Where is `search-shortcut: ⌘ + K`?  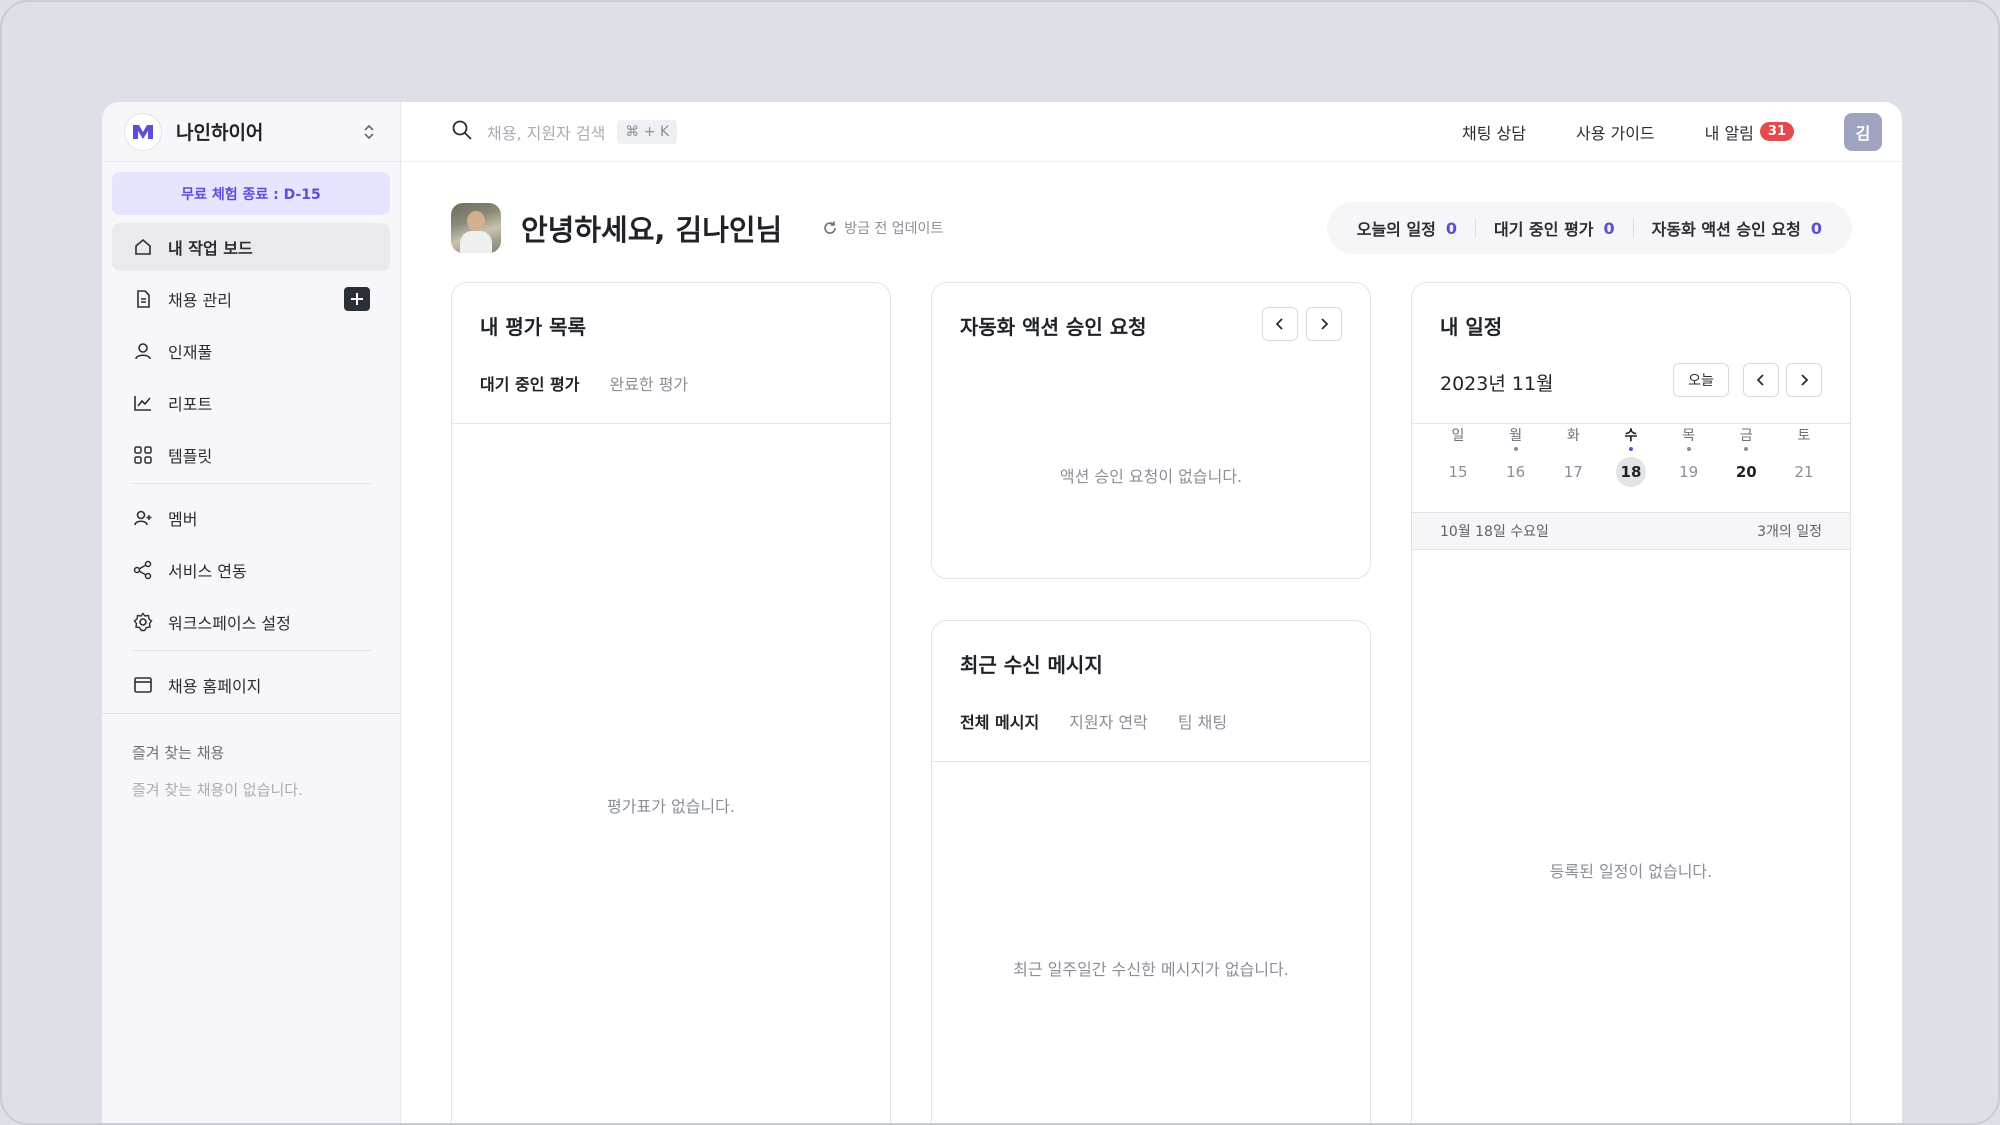
search-shortcut: ⌘ + K is located at coordinates (647, 131).